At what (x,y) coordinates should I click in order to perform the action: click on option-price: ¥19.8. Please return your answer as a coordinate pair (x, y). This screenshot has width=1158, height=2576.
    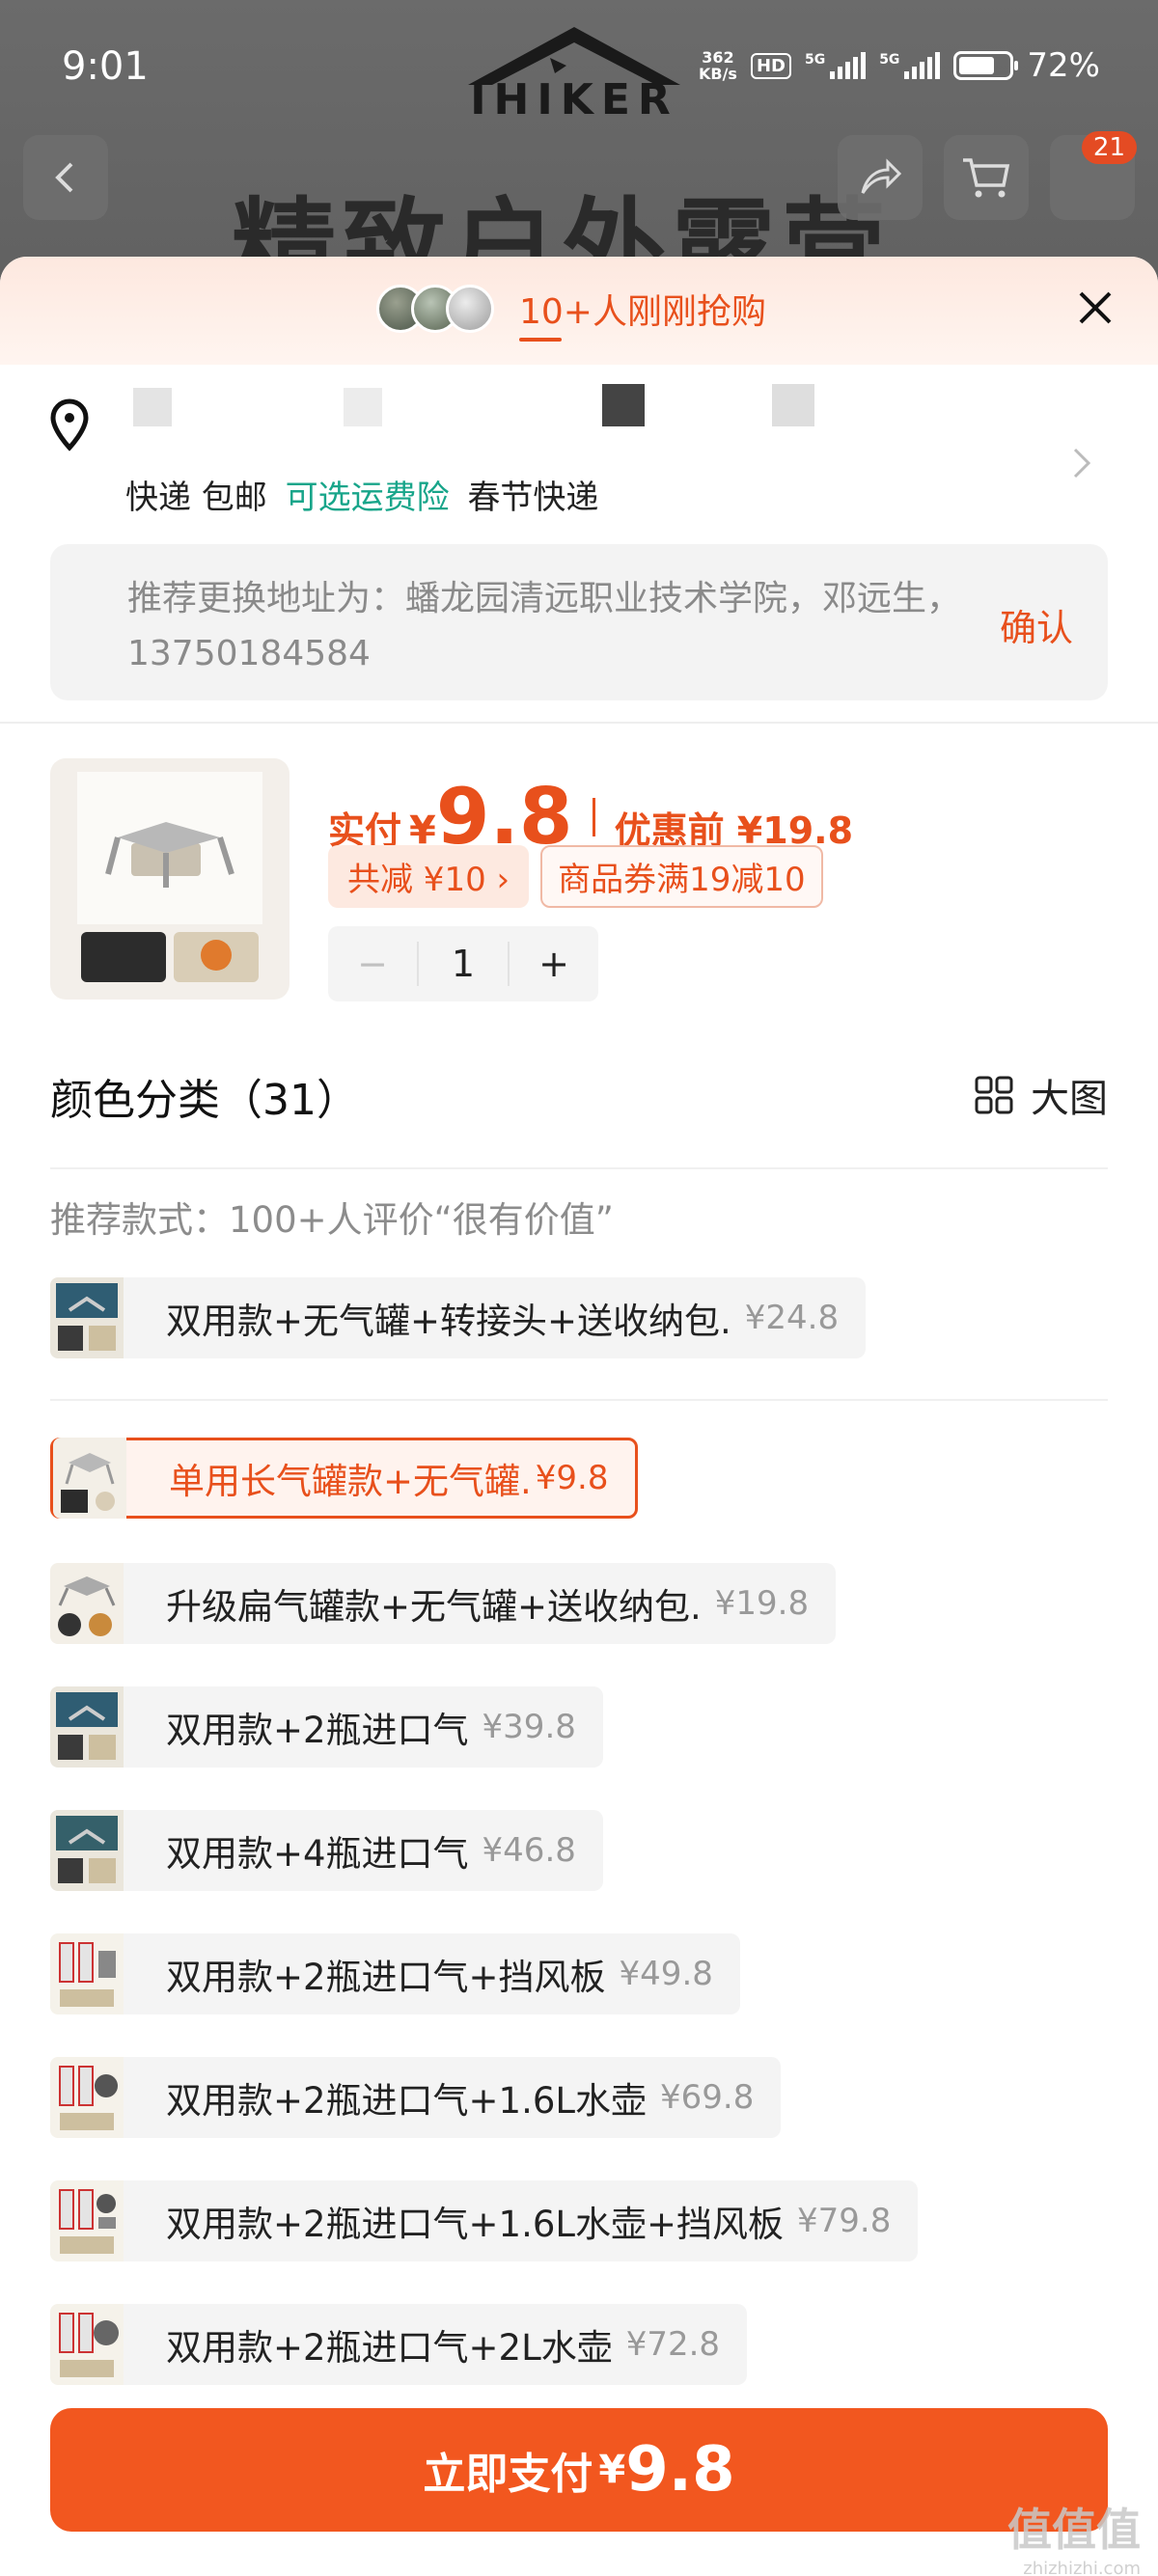
    Looking at the image, I should click on (762, 1603).